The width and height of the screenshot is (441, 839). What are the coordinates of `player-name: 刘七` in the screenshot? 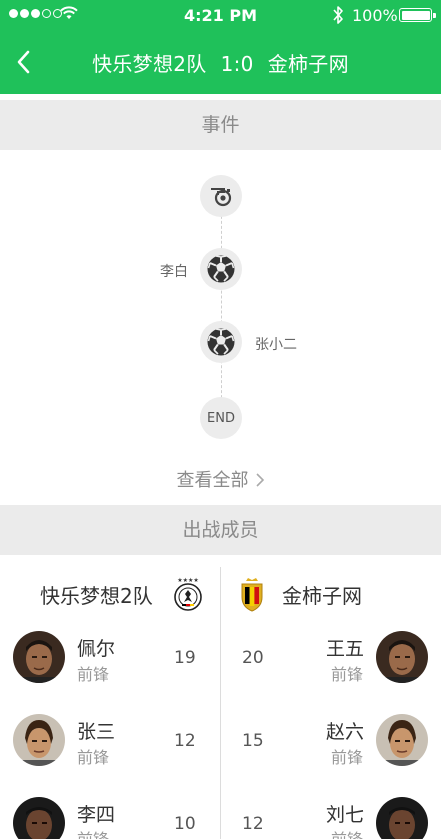 It's located at (345, 815).